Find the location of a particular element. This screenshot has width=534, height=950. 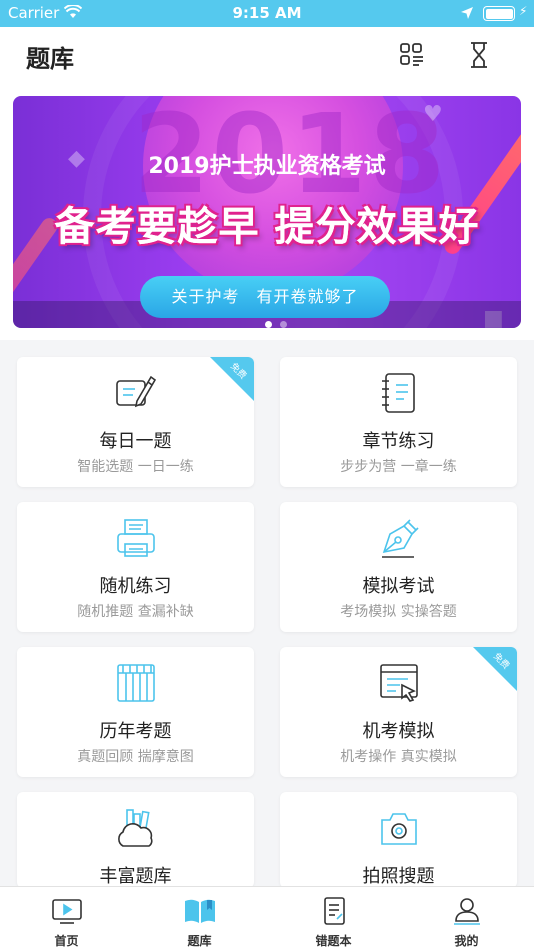

heart-decoration-icon: ♥ is located at coordinates (433, 114).